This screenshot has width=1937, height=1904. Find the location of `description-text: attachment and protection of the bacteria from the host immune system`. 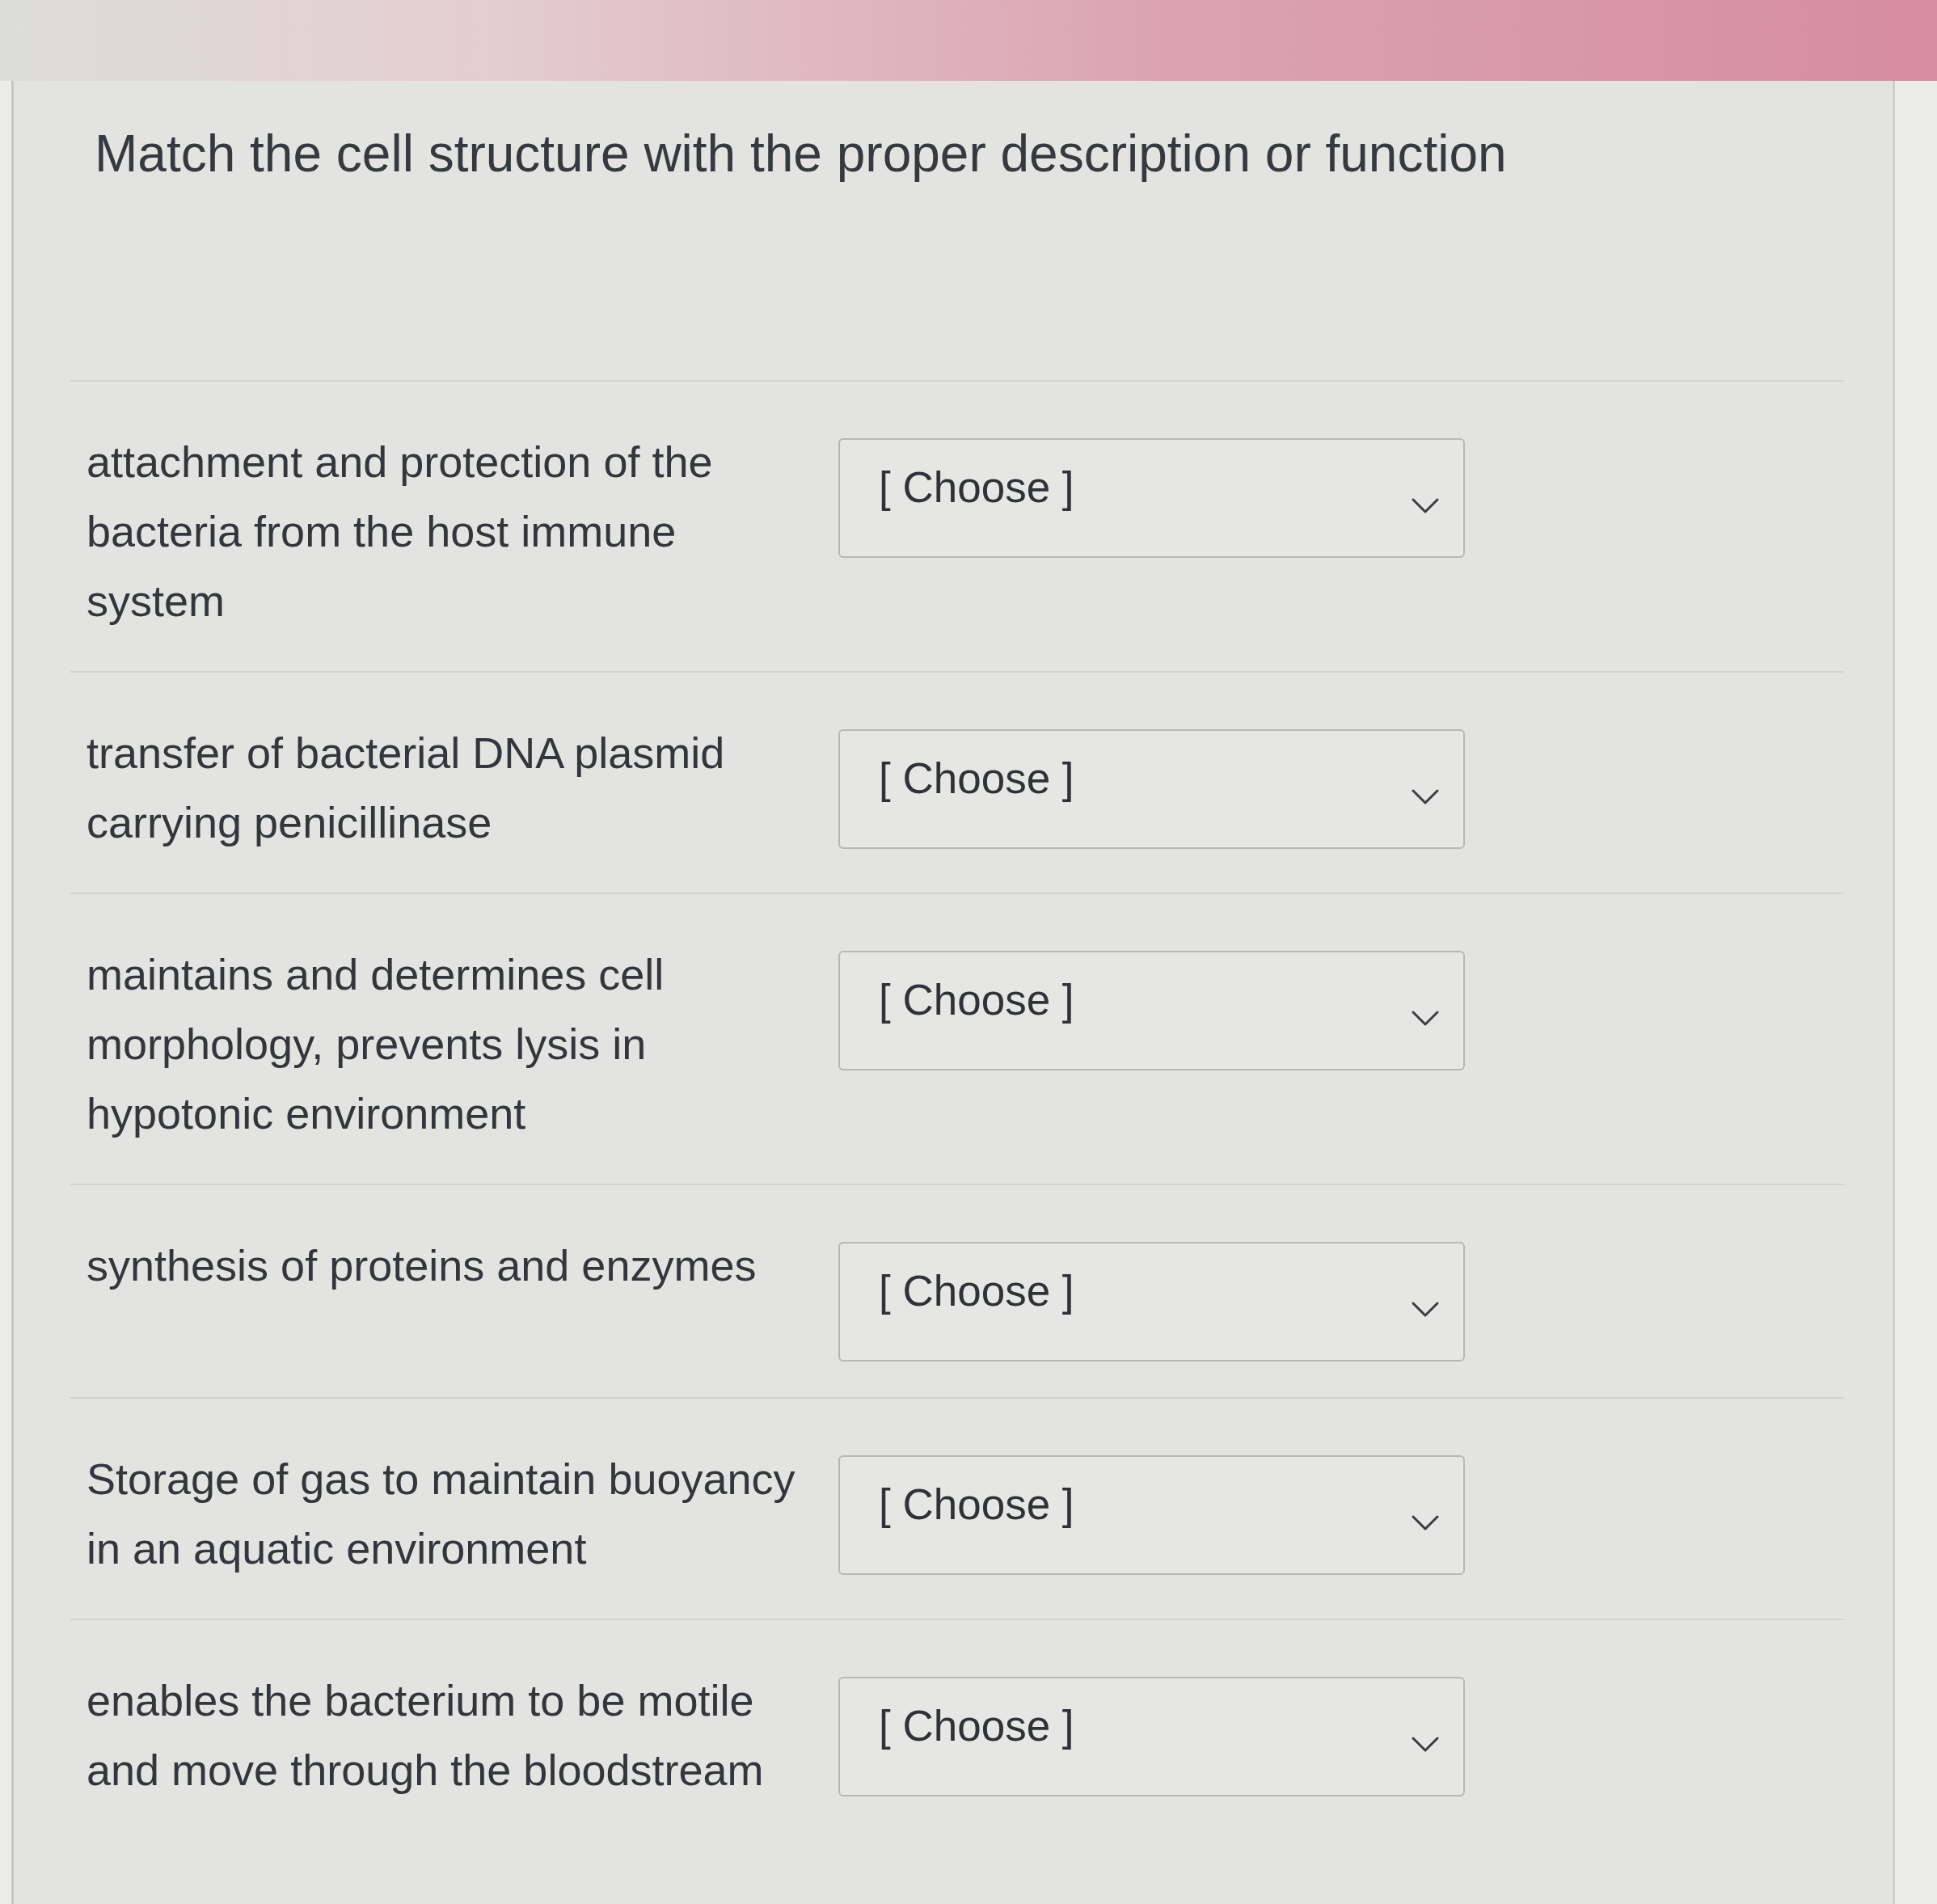

description-text: attachment and protection of the bacteria from the host immune system is located at coordinates (400, 532).